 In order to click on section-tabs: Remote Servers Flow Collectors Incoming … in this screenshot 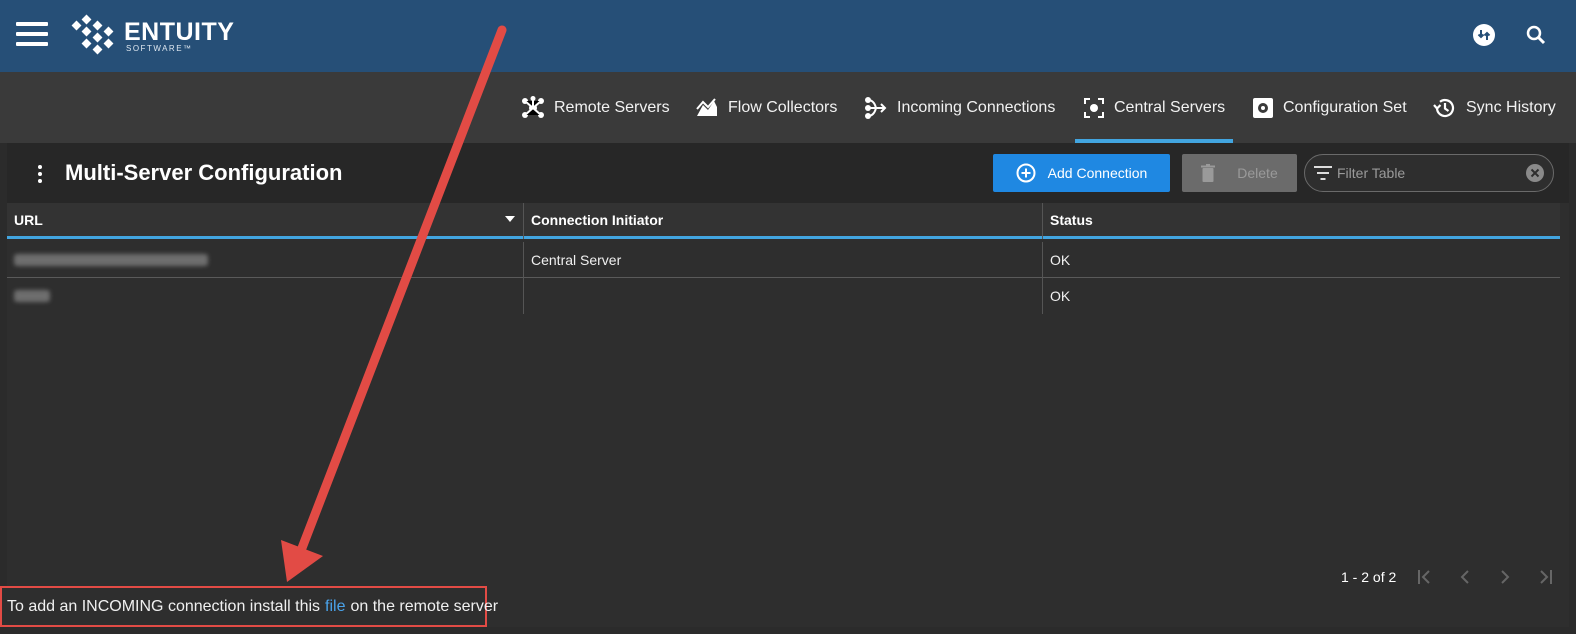, I will do `click(788, 107)`.